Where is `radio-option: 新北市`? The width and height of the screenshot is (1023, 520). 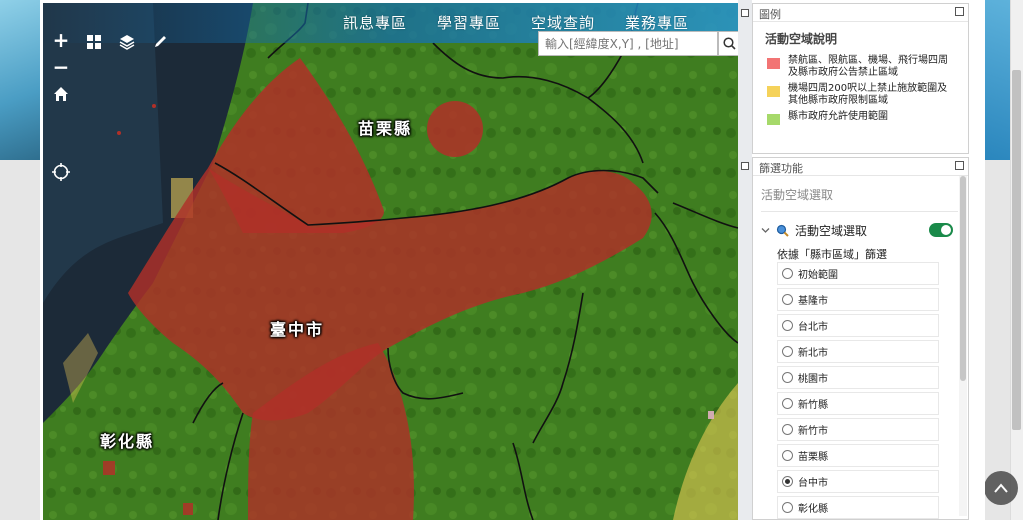 radio-option: 新北市 is located at coordinates (858, 351).